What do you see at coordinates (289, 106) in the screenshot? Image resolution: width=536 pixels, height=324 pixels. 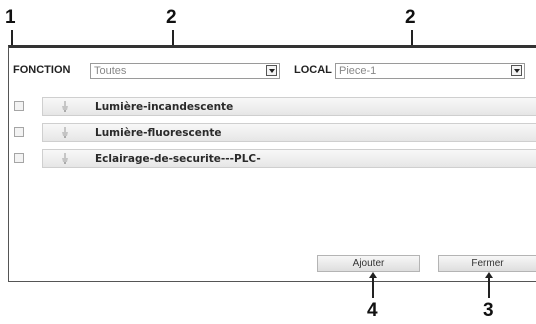 I see `list-item: Lumière-incandescente` at bounding box center [289, 106].